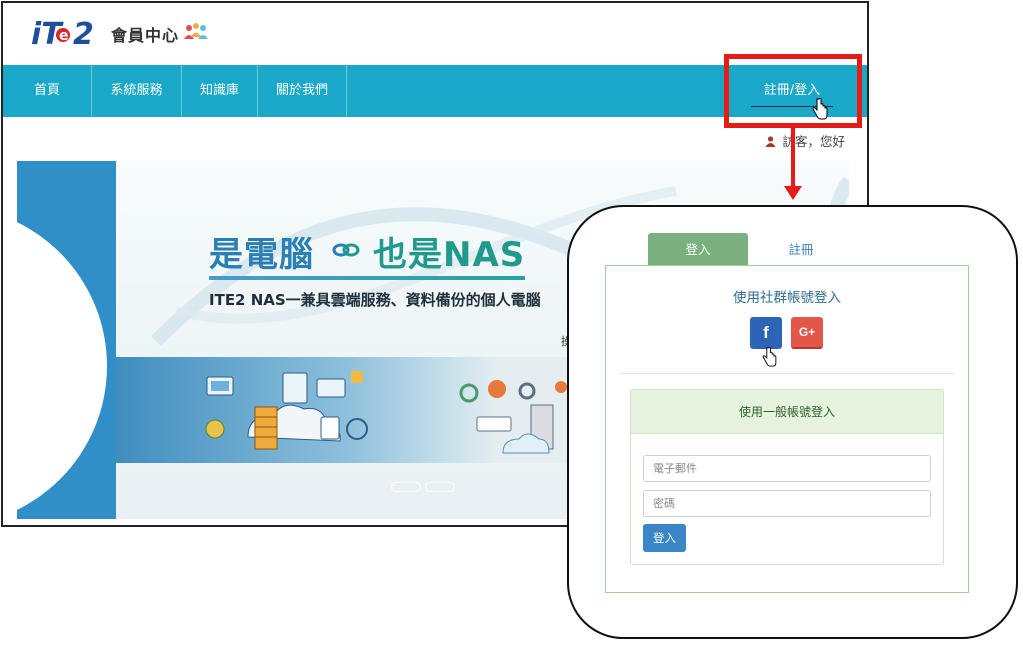 The image size is (1023, 645). Describe the element at coordinates (801, 250) in the screenshot. I see `tab-register: 註冊` at that location.